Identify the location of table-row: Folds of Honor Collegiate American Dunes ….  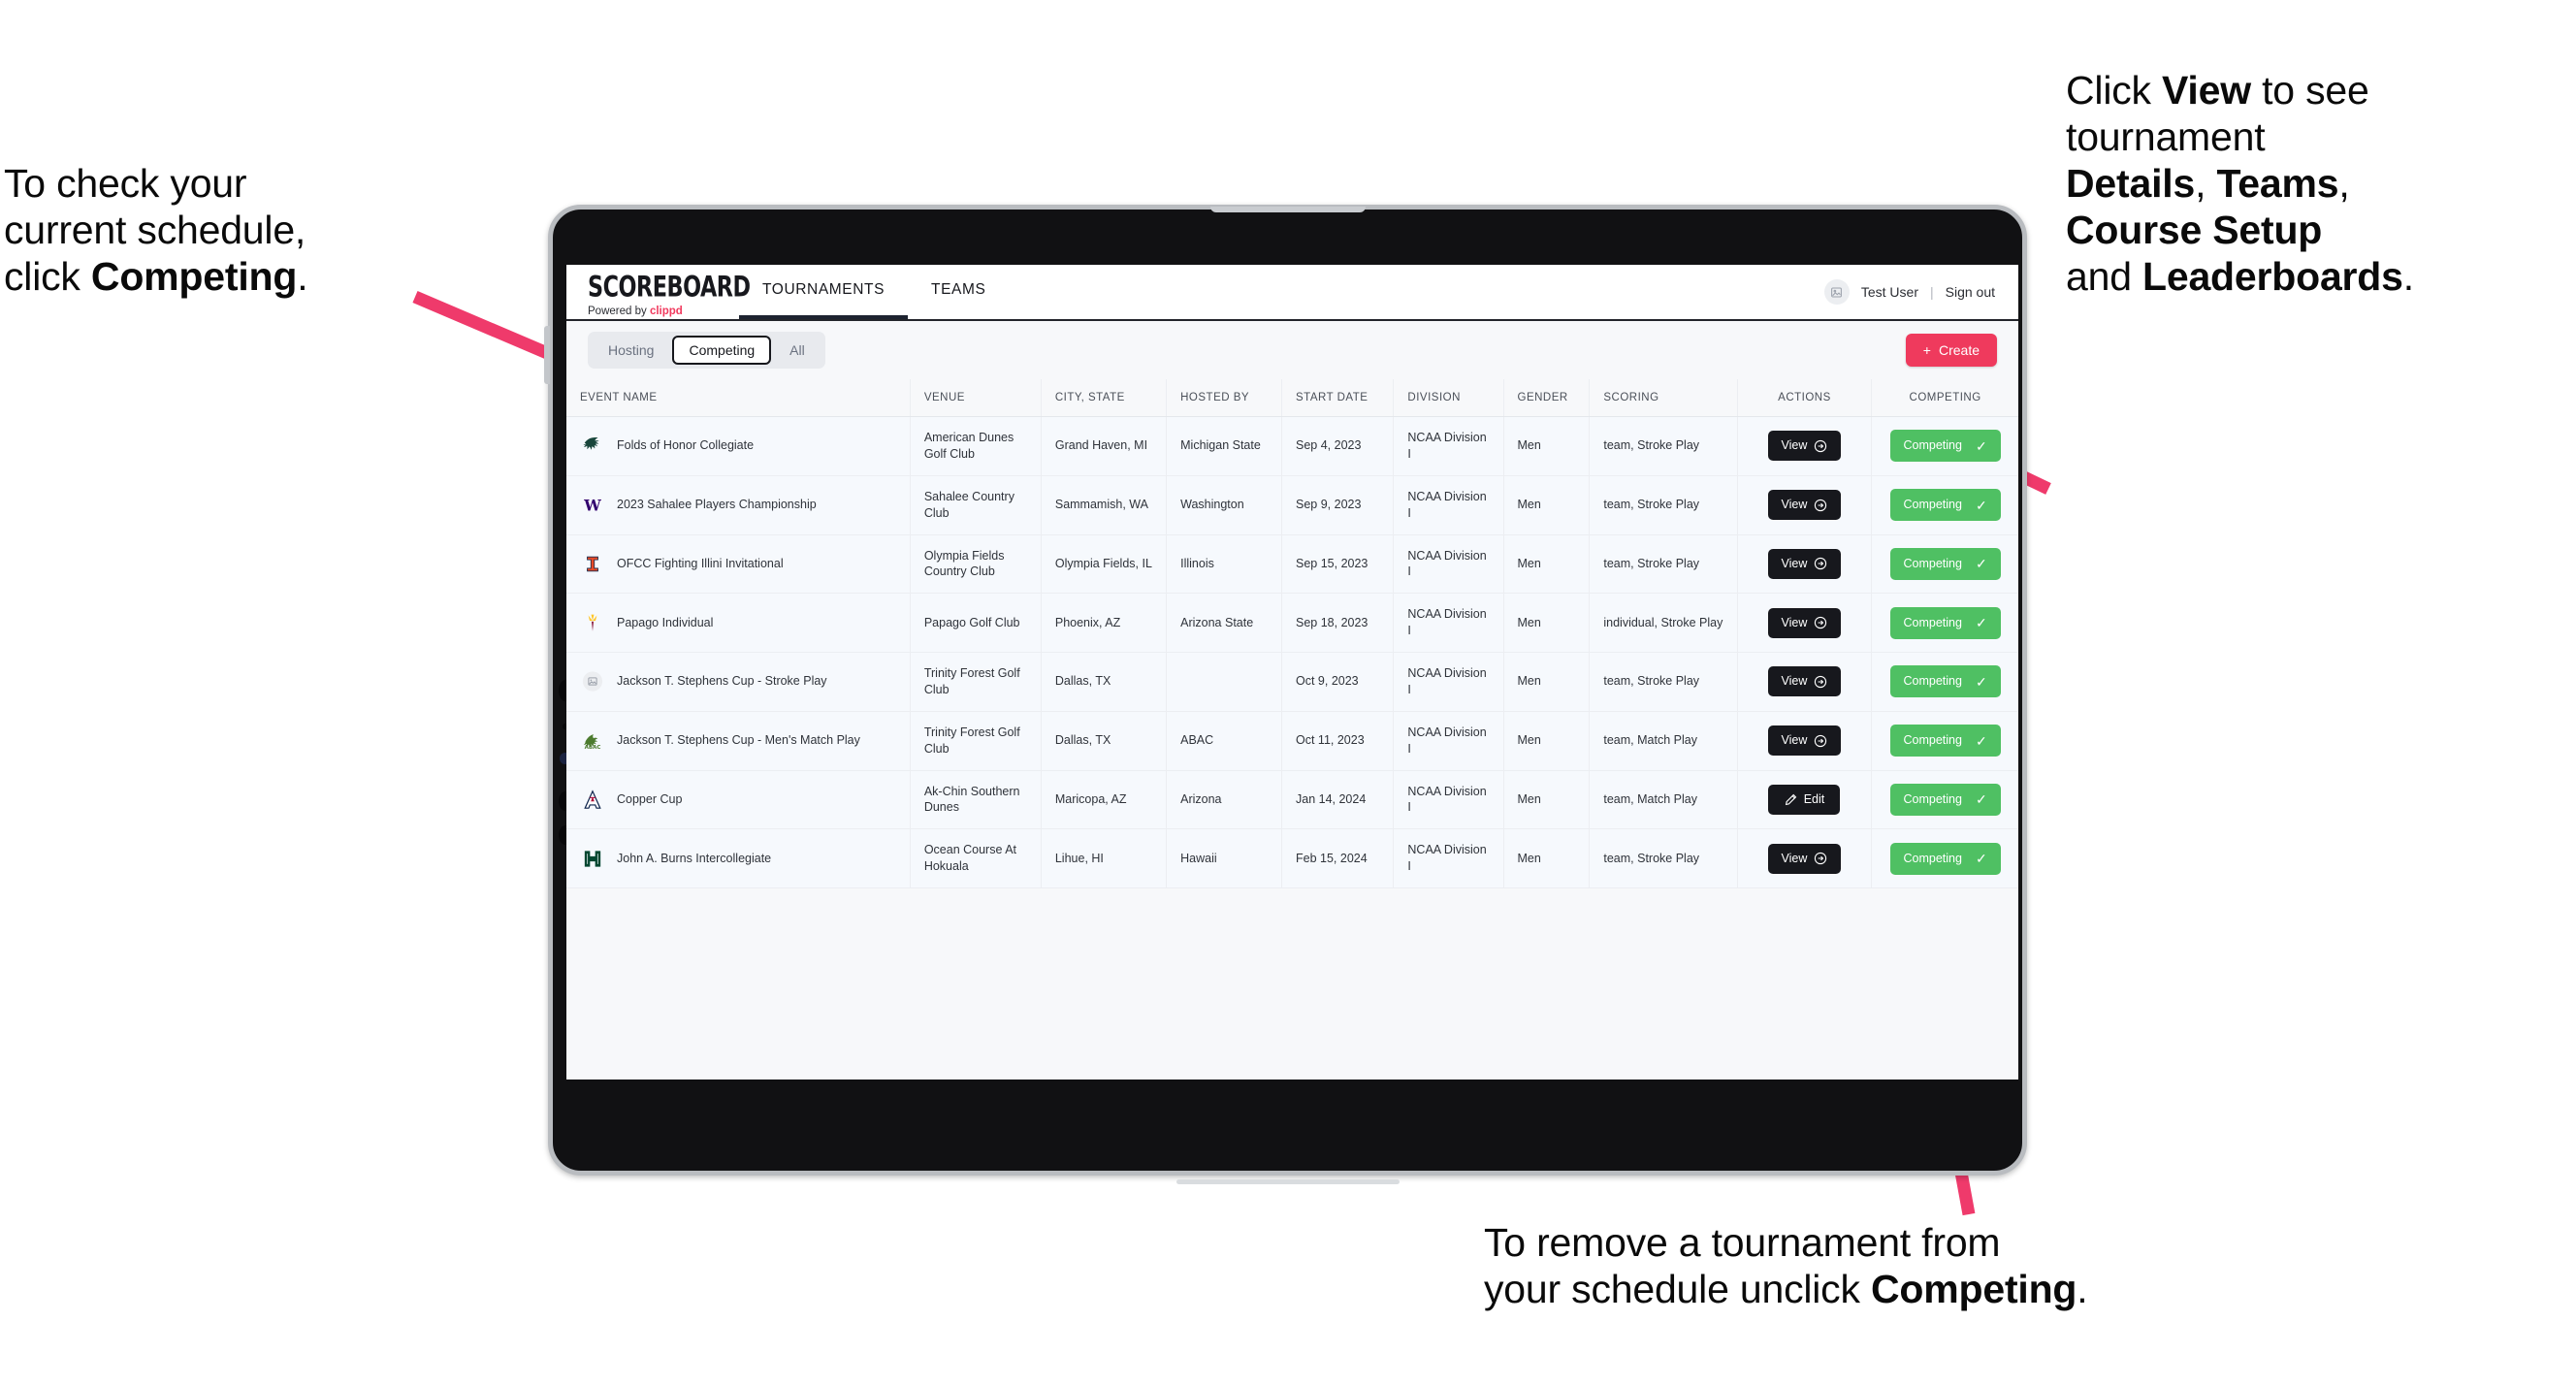
(1292, 446).